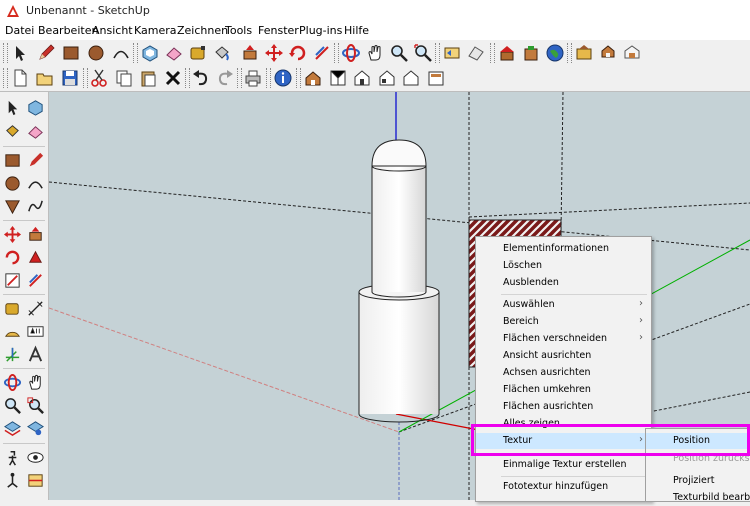  Describe the element at coordinates (476, 53) in the screenshot. I see `next-view-icon` at that location.